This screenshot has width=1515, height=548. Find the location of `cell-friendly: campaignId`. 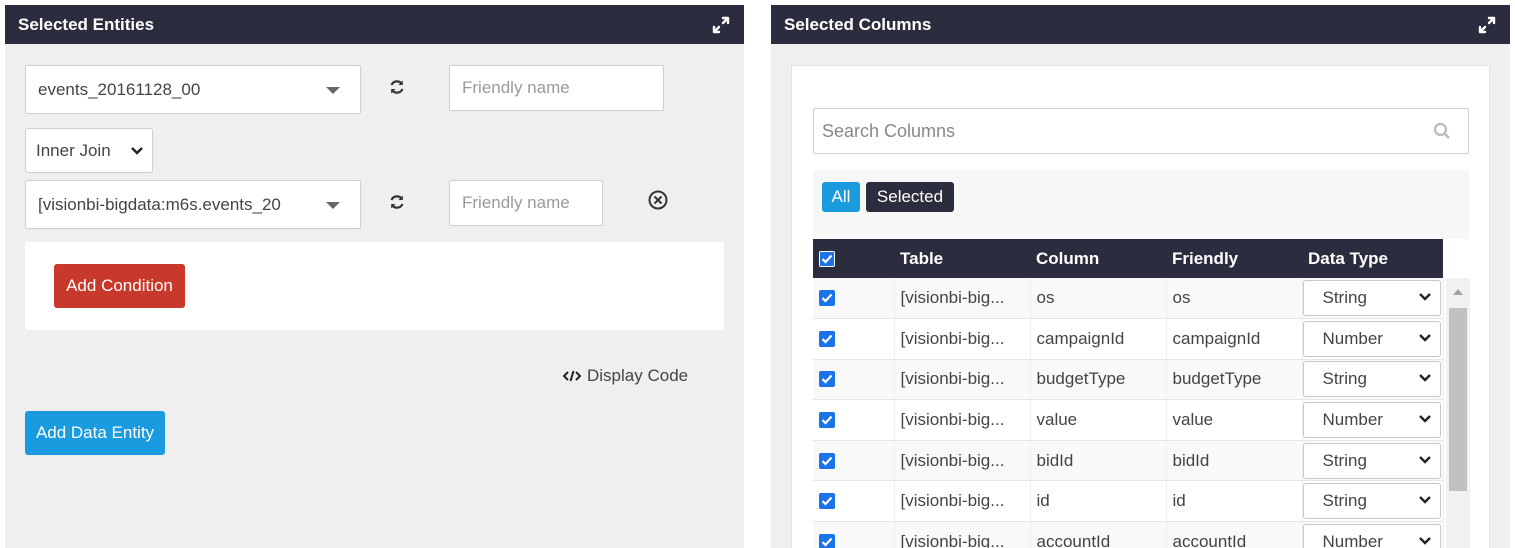

cell-friendly: campaignId is located at coordinates (1234, 339).